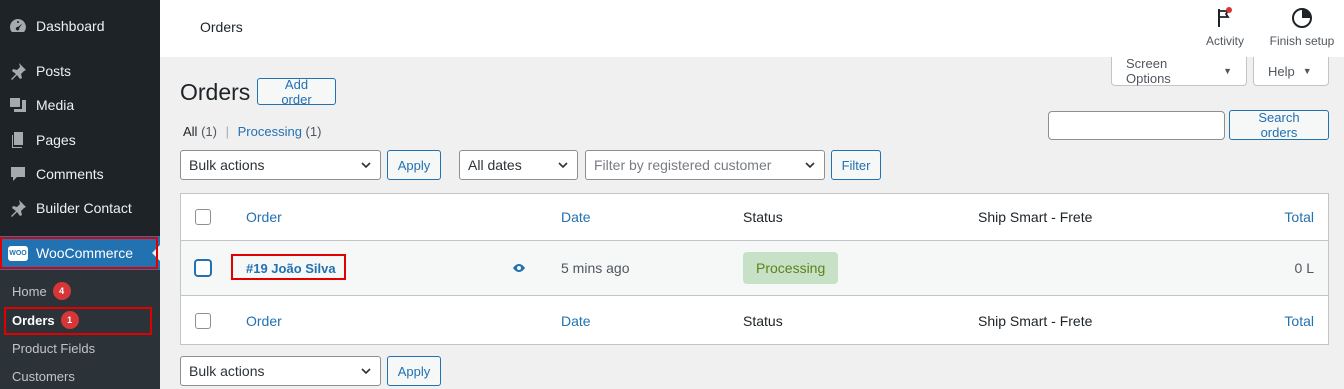 The width and height of the screenshot is (1344, 389). Describe the element at coordinates (1035, 217) in the screenshot. I see `column-header-shipping: Ship Smart - Frete` at that location.